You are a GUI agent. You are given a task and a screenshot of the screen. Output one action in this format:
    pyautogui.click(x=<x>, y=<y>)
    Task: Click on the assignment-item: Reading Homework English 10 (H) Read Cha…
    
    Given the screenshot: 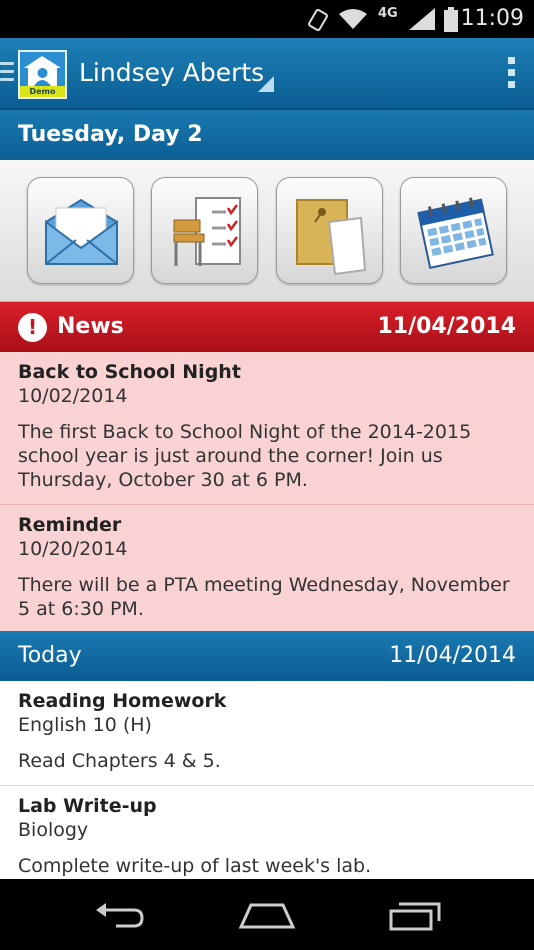 What is the action you would take?
    pyautogui.click(x=267, y=733)
    